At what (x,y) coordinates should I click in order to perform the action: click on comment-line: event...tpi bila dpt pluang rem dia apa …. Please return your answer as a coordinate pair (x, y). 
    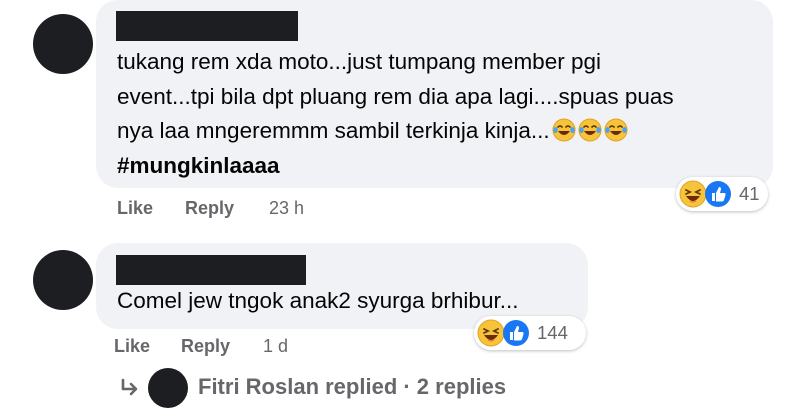
    Looking at the image, I should click on (395, 96).